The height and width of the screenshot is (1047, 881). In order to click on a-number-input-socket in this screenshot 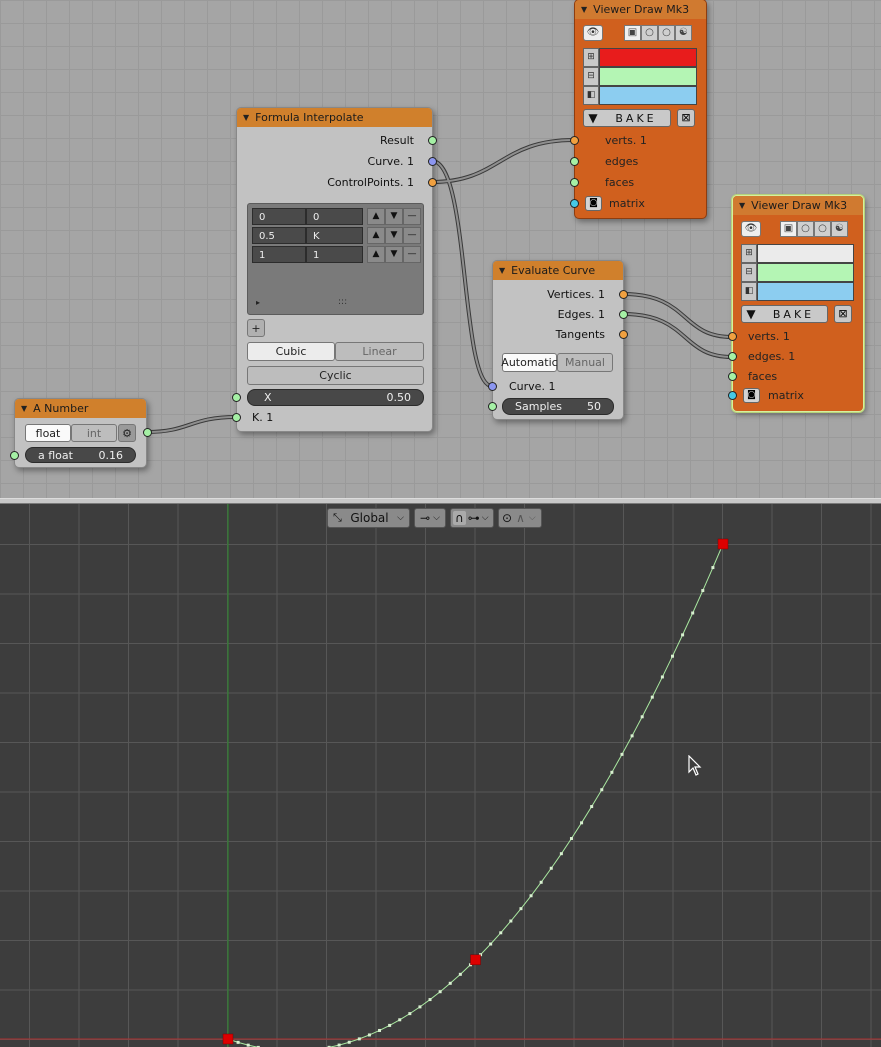, I will do `click(14, 455)`.